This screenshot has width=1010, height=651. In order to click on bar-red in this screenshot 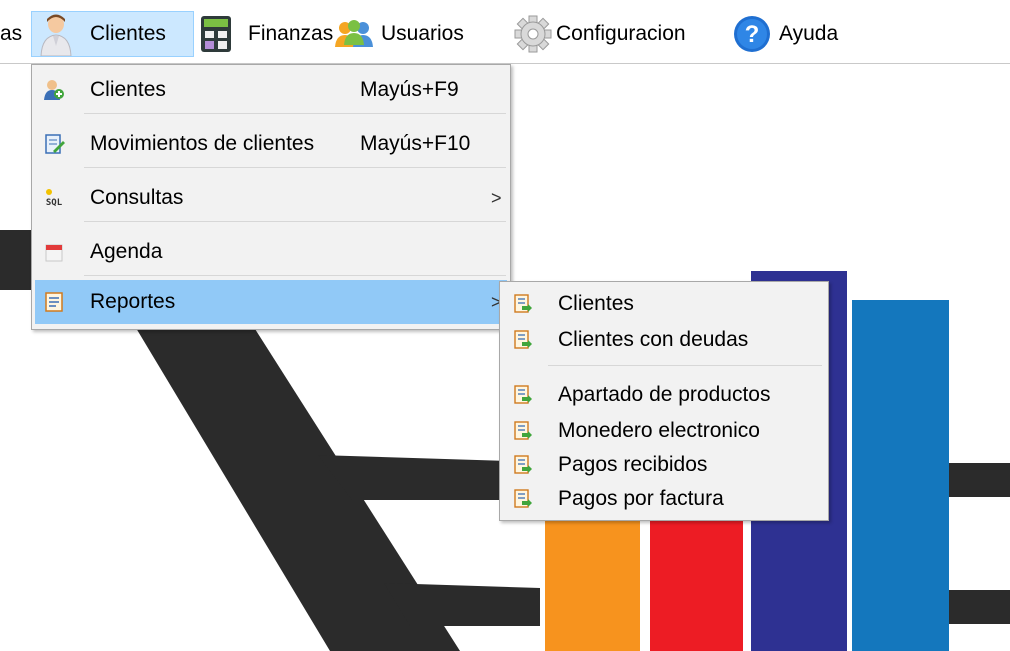, I will do `click(696, 585)`.